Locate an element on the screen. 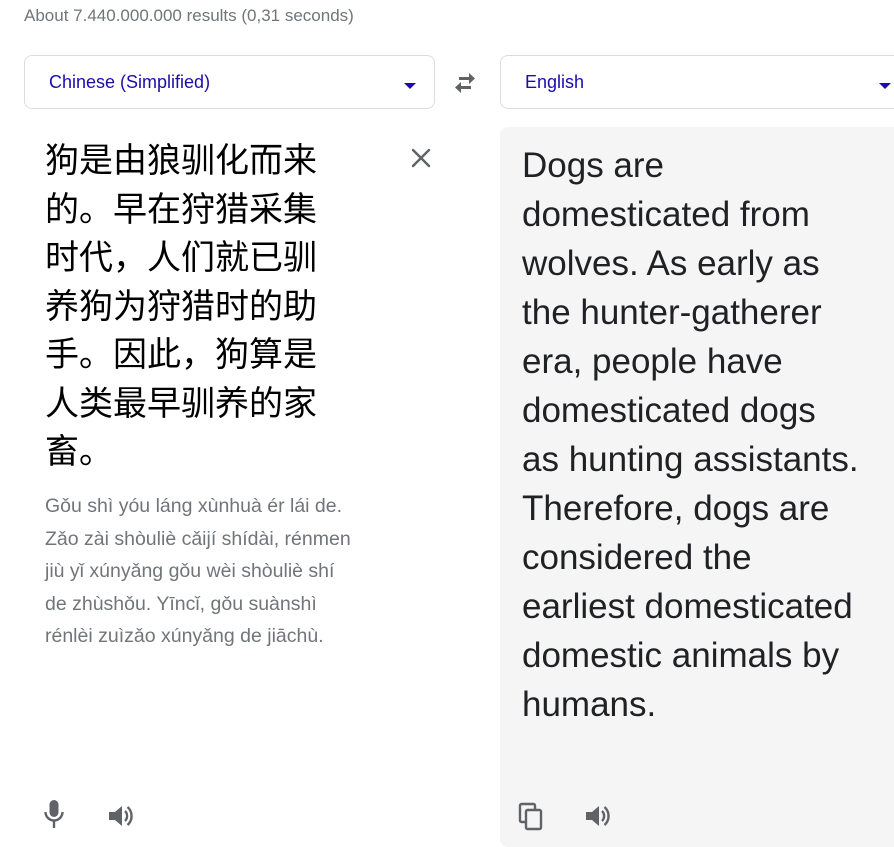 This screenshot has width=894, height=847. close-icon is located at coordinates (421, 158).